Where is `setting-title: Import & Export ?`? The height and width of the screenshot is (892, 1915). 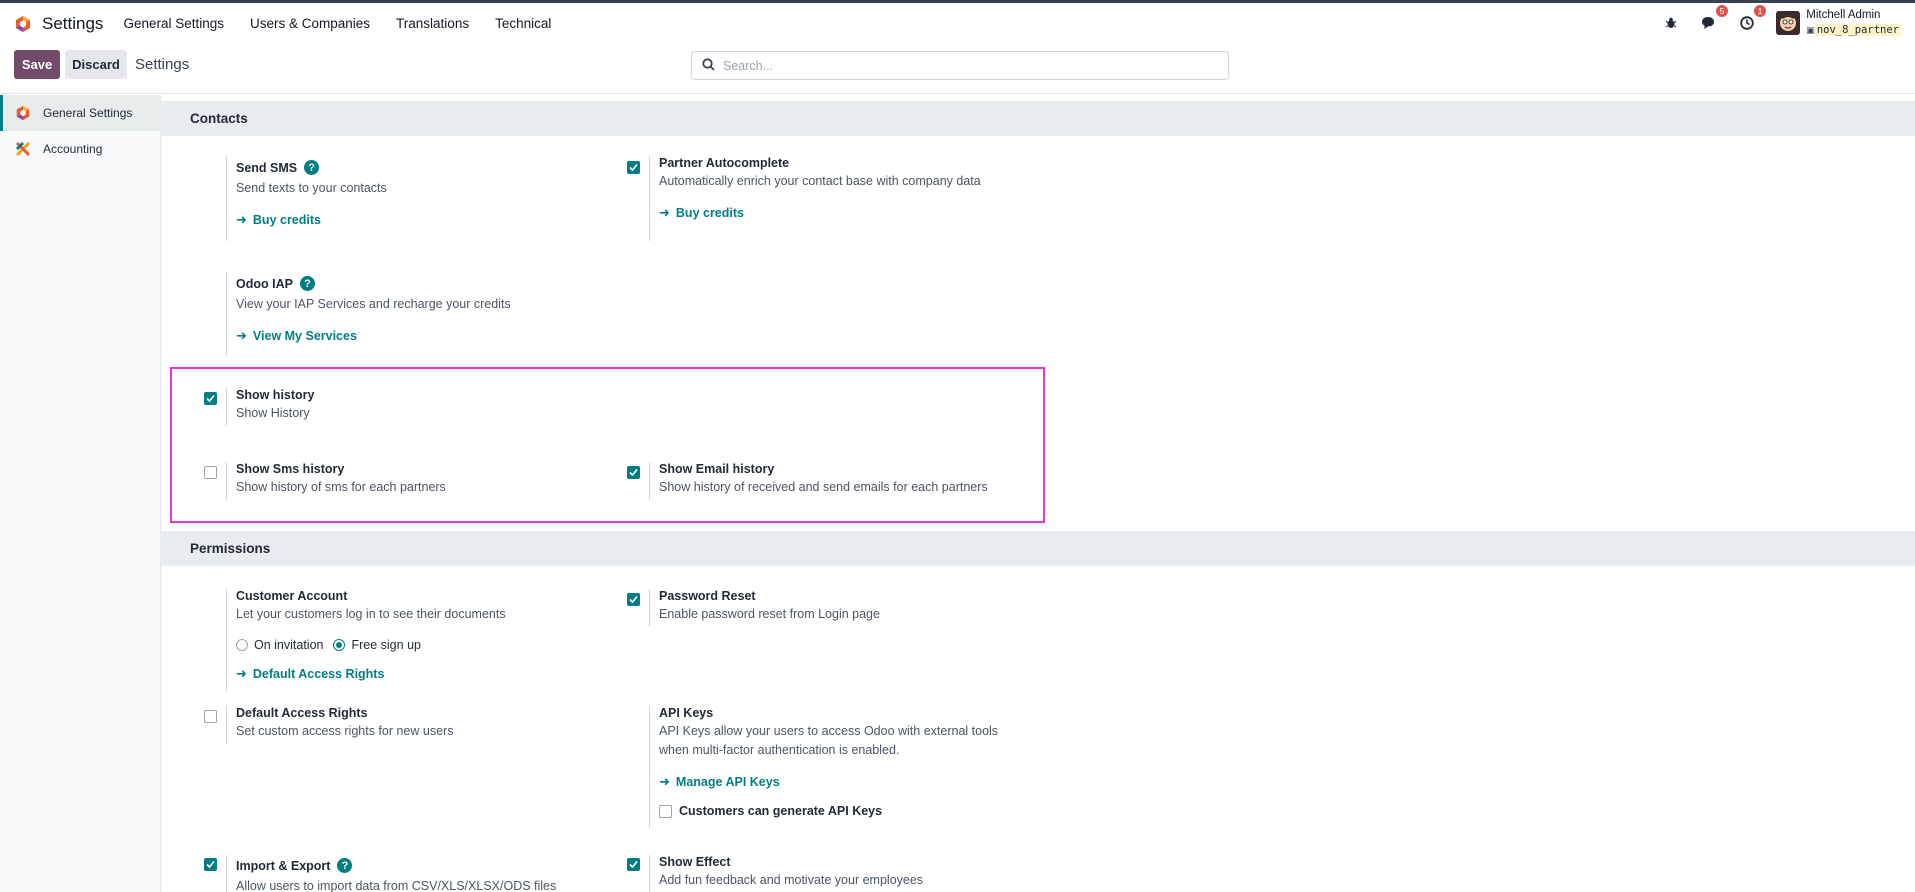 setting-title: Import & Export ? is located at coordinates (416, 864).